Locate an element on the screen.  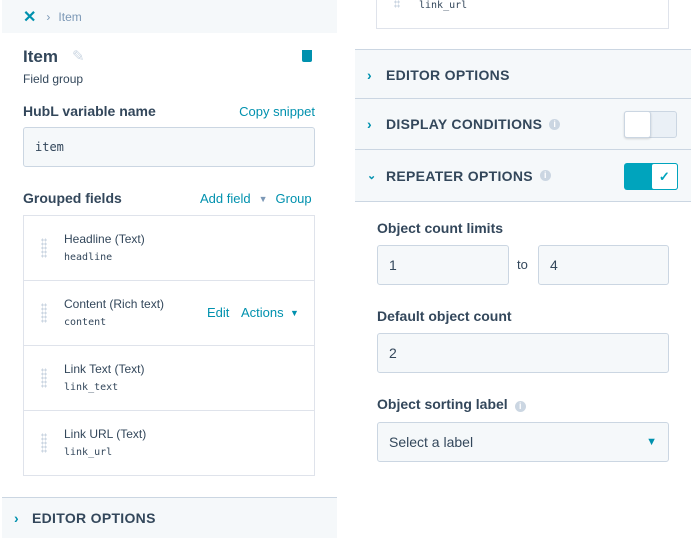
repeater-options-toggle: ✓ is located at coordinates (651, 176).